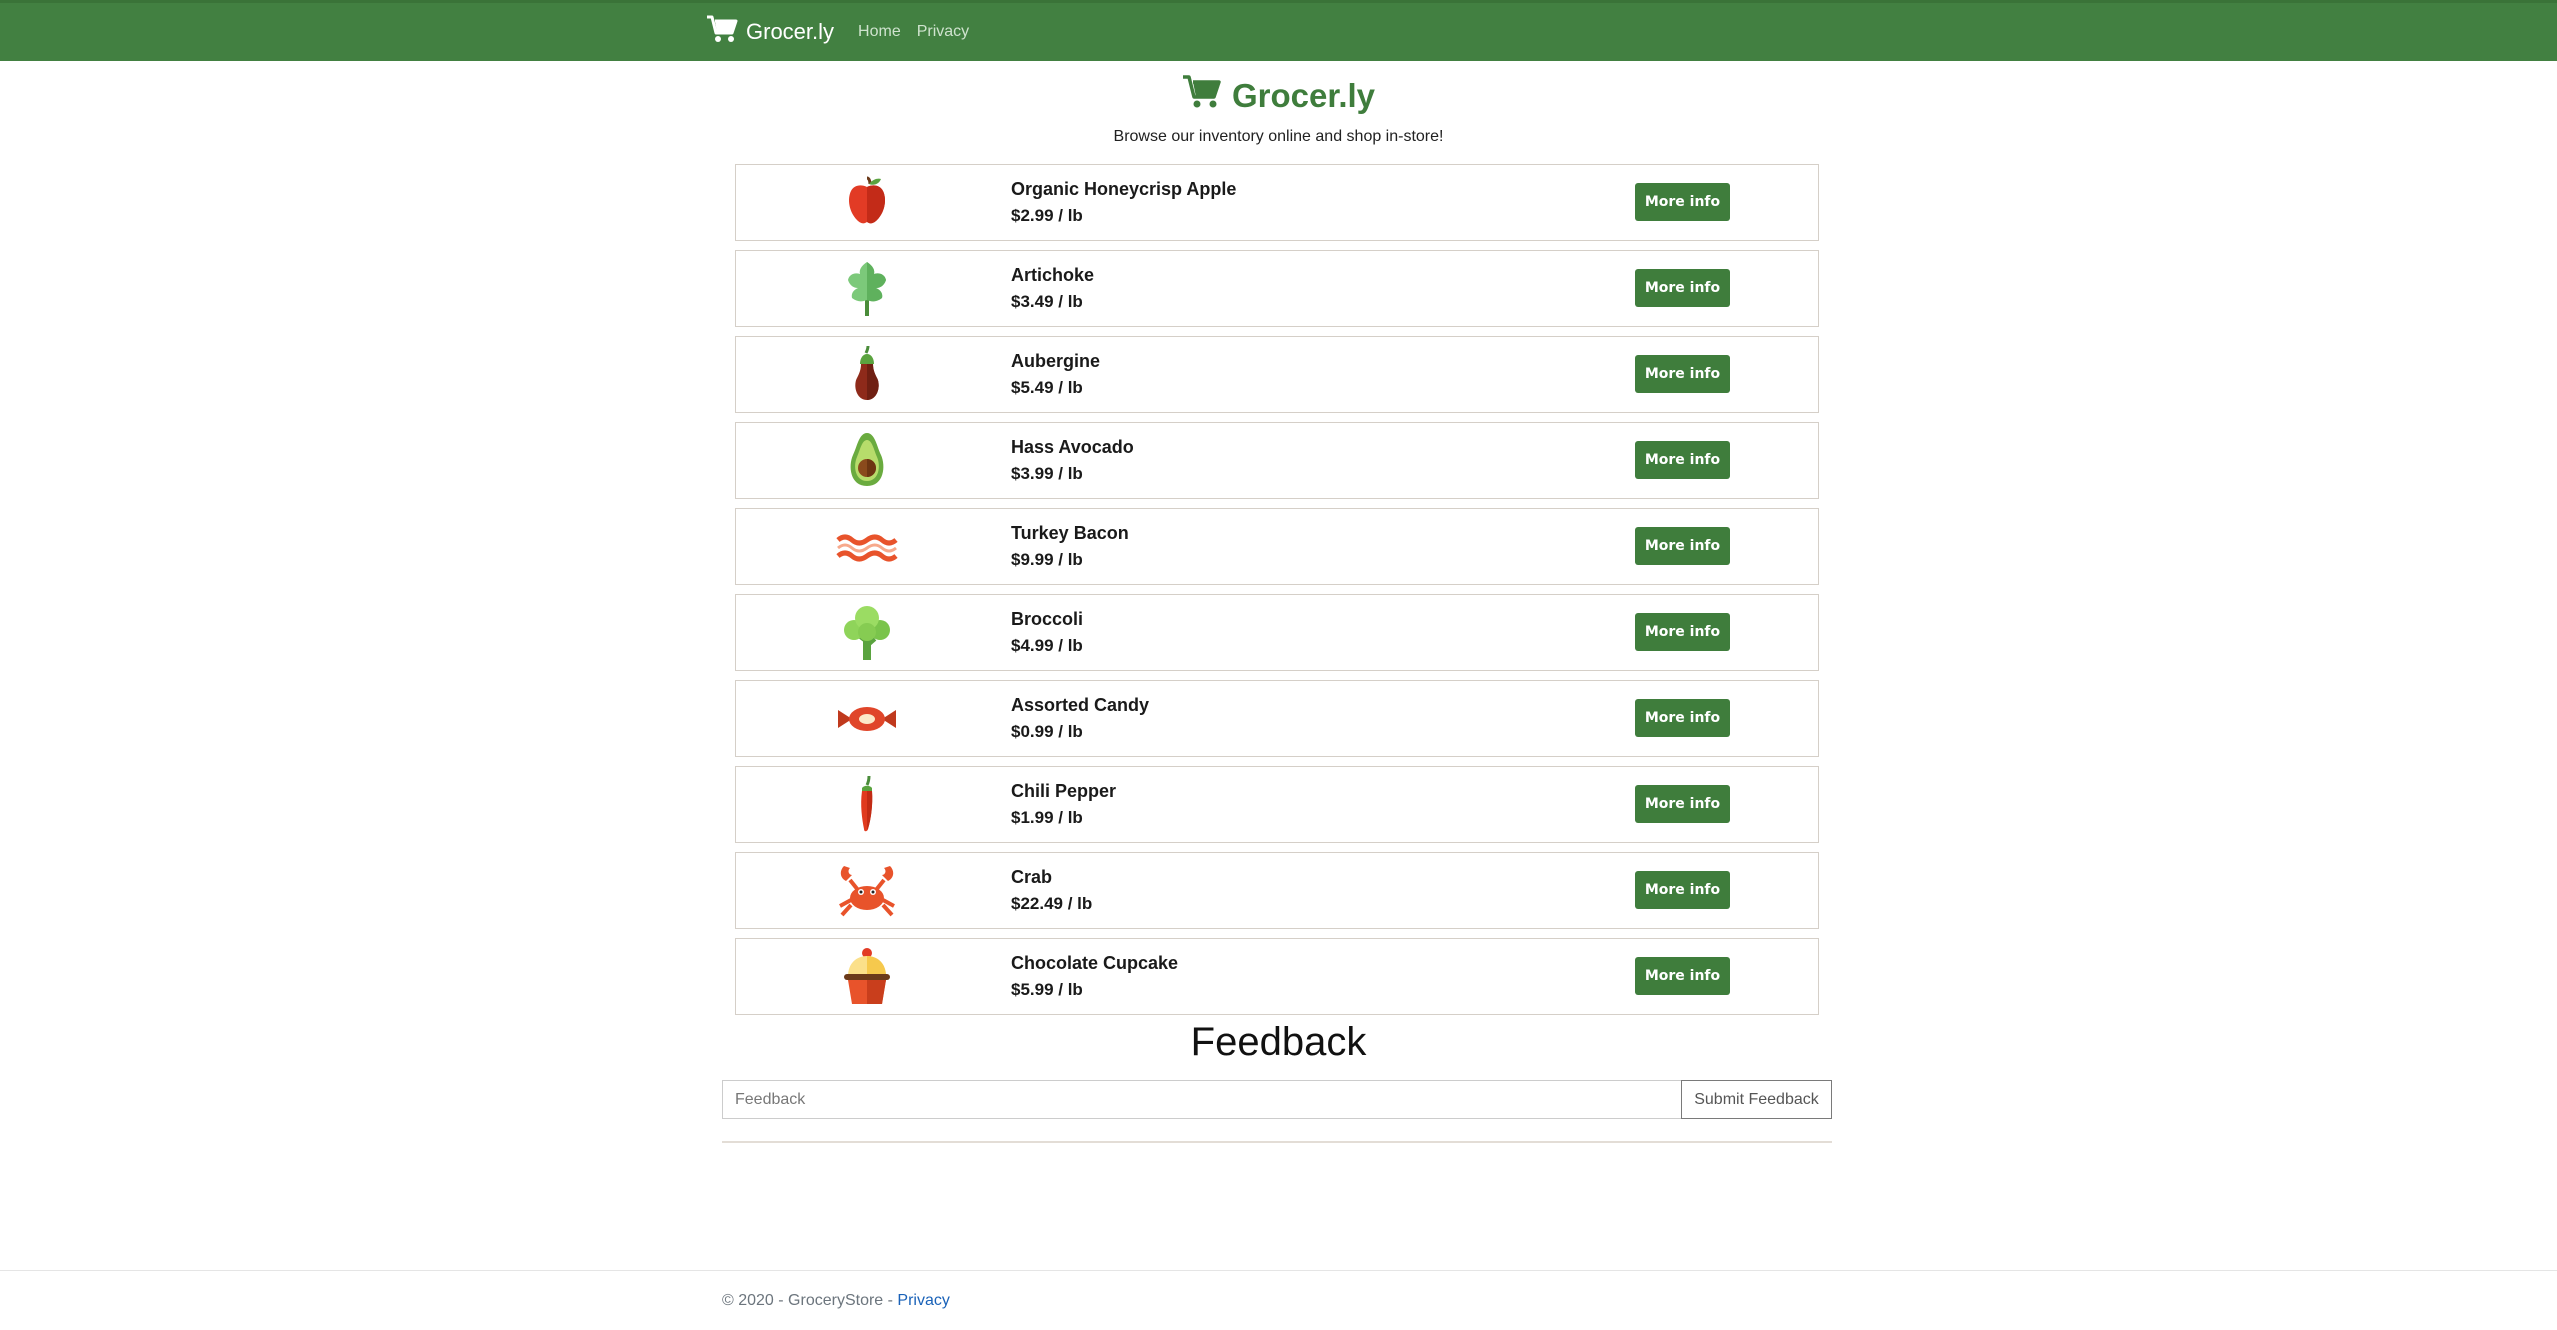 The image size is (2557, 1330). What do you see at coordinates (1052, 903) in the screenshot?
I see `product-price: $22.49 / lb` at bounding box center [1052, 903].